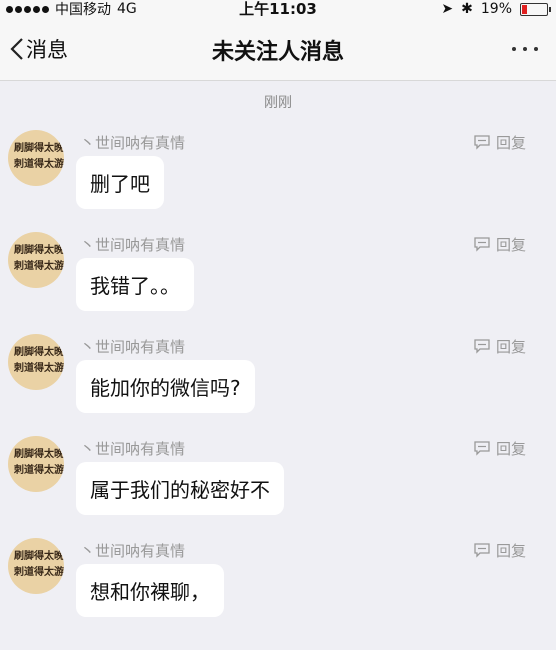 The height and width of the screenshot is (650, 556). I want to click on chat-timestamp: 刚刚, so click(278, 103).